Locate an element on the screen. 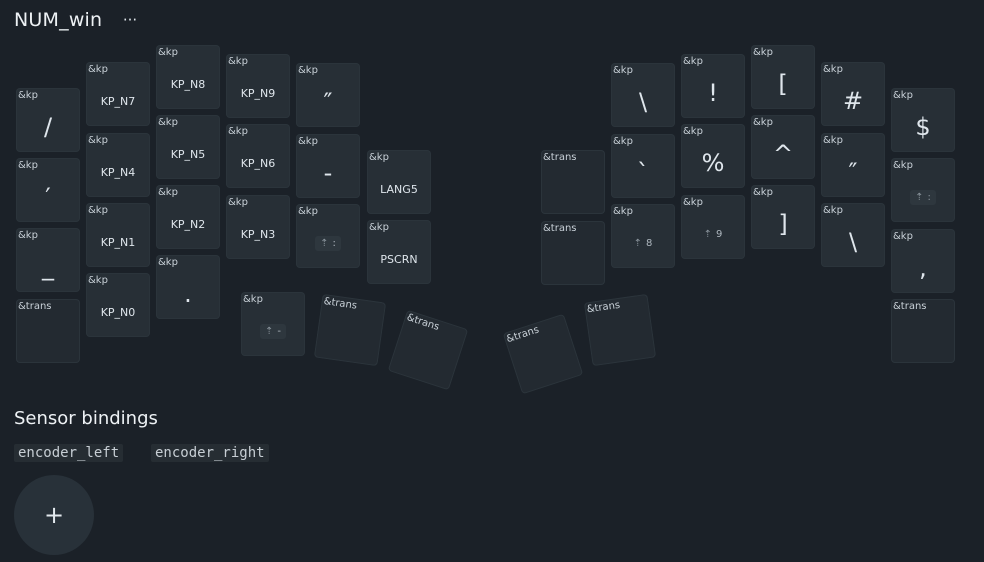 The image size is (984, 562). key: &kp _ is located at coordinates (48, 260).